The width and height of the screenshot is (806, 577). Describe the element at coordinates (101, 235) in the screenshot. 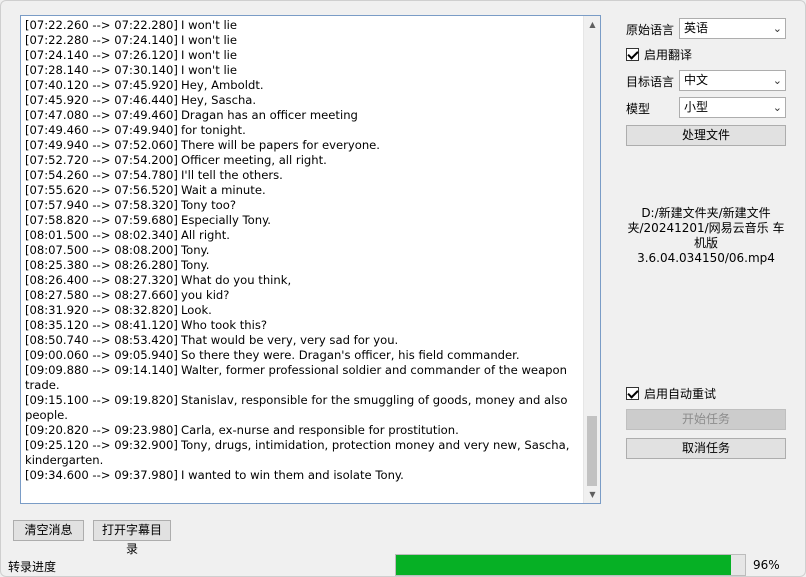

I see `log-timestamp: [08:01.500 --> 08:02.340]` at that location.